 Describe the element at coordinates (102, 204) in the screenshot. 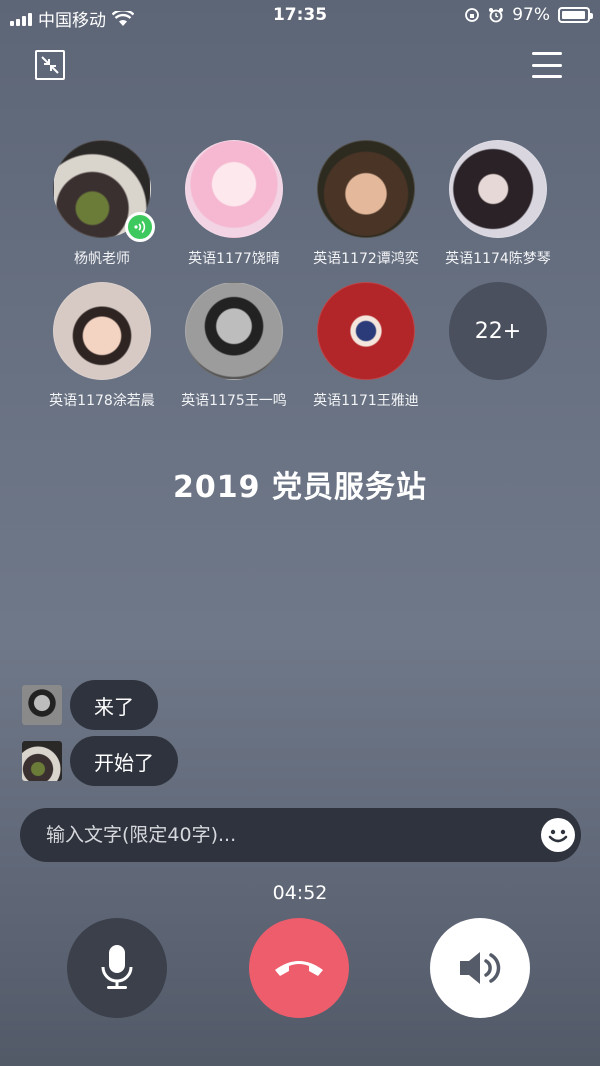

I see `participant-item: 杨帆老师` at that location.